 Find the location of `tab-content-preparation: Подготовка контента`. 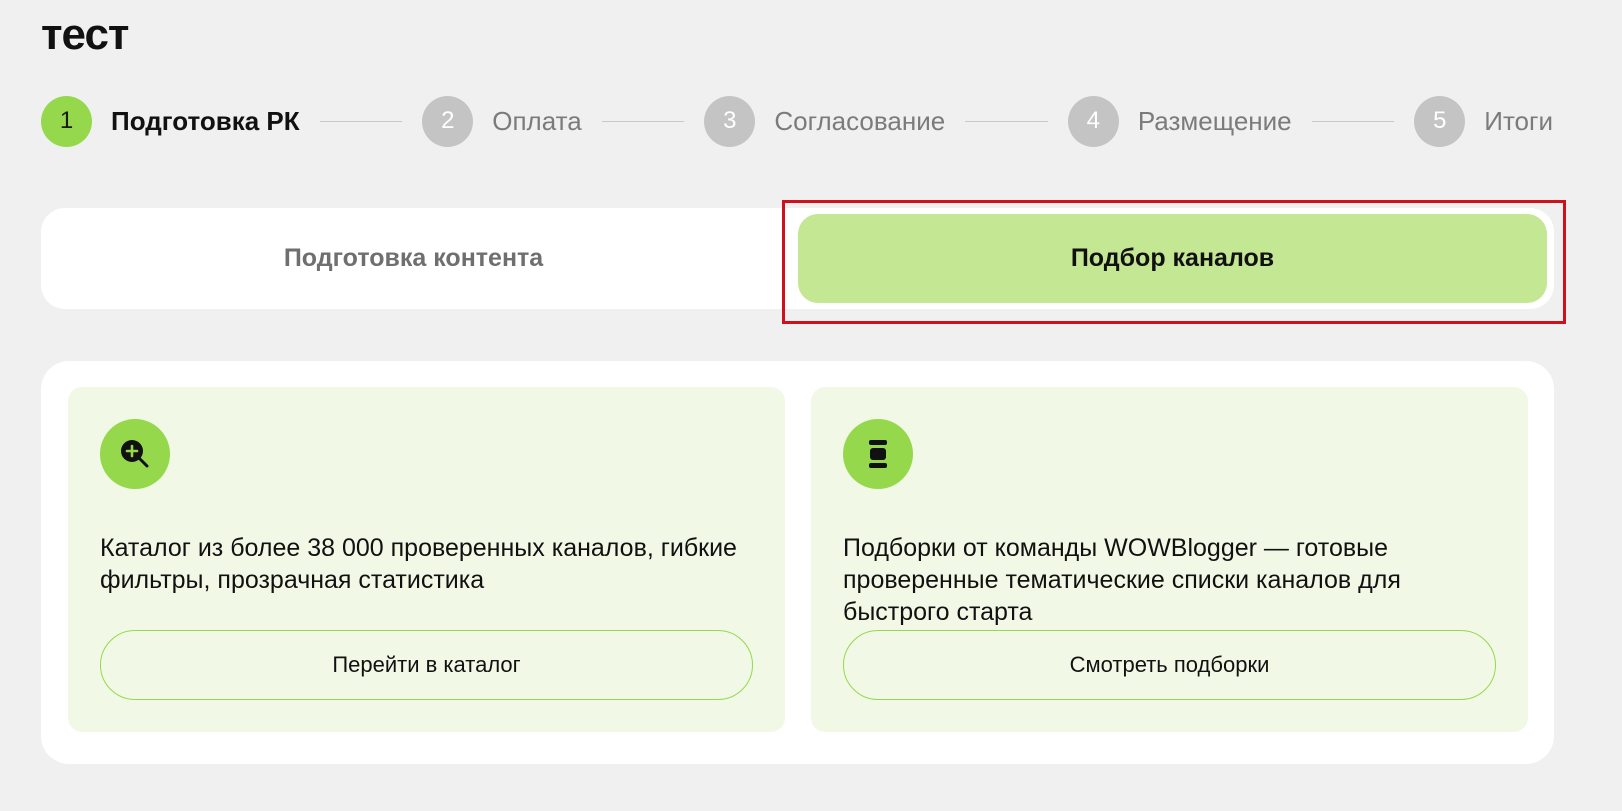

tab-content-preparation: Подготовка контента is located at coordinates (413, 258).